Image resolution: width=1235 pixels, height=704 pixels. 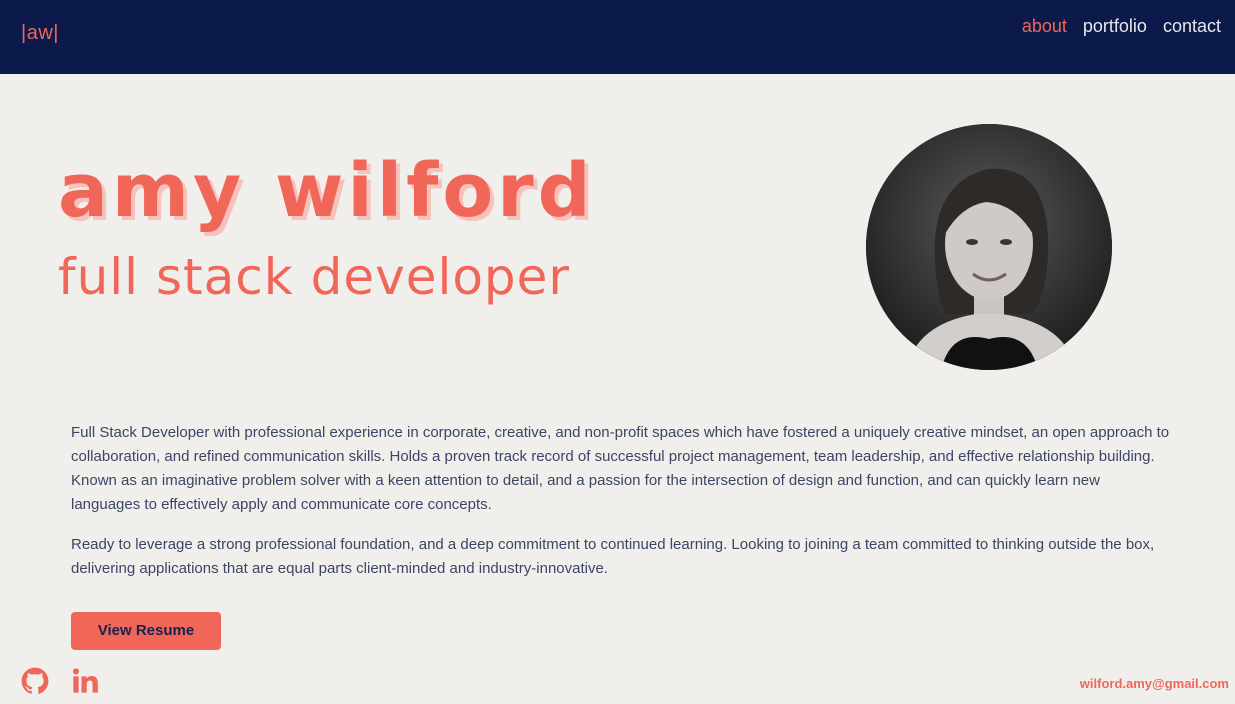 I want to click on hero-name: amy wilford, so click(x=326, y=191).